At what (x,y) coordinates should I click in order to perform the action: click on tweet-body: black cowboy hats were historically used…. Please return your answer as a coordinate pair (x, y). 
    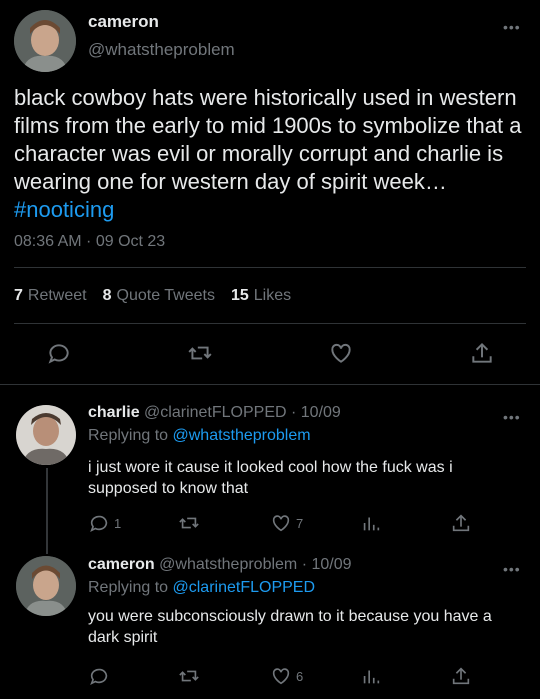
    Looking at the image, I should click on (268, 139).